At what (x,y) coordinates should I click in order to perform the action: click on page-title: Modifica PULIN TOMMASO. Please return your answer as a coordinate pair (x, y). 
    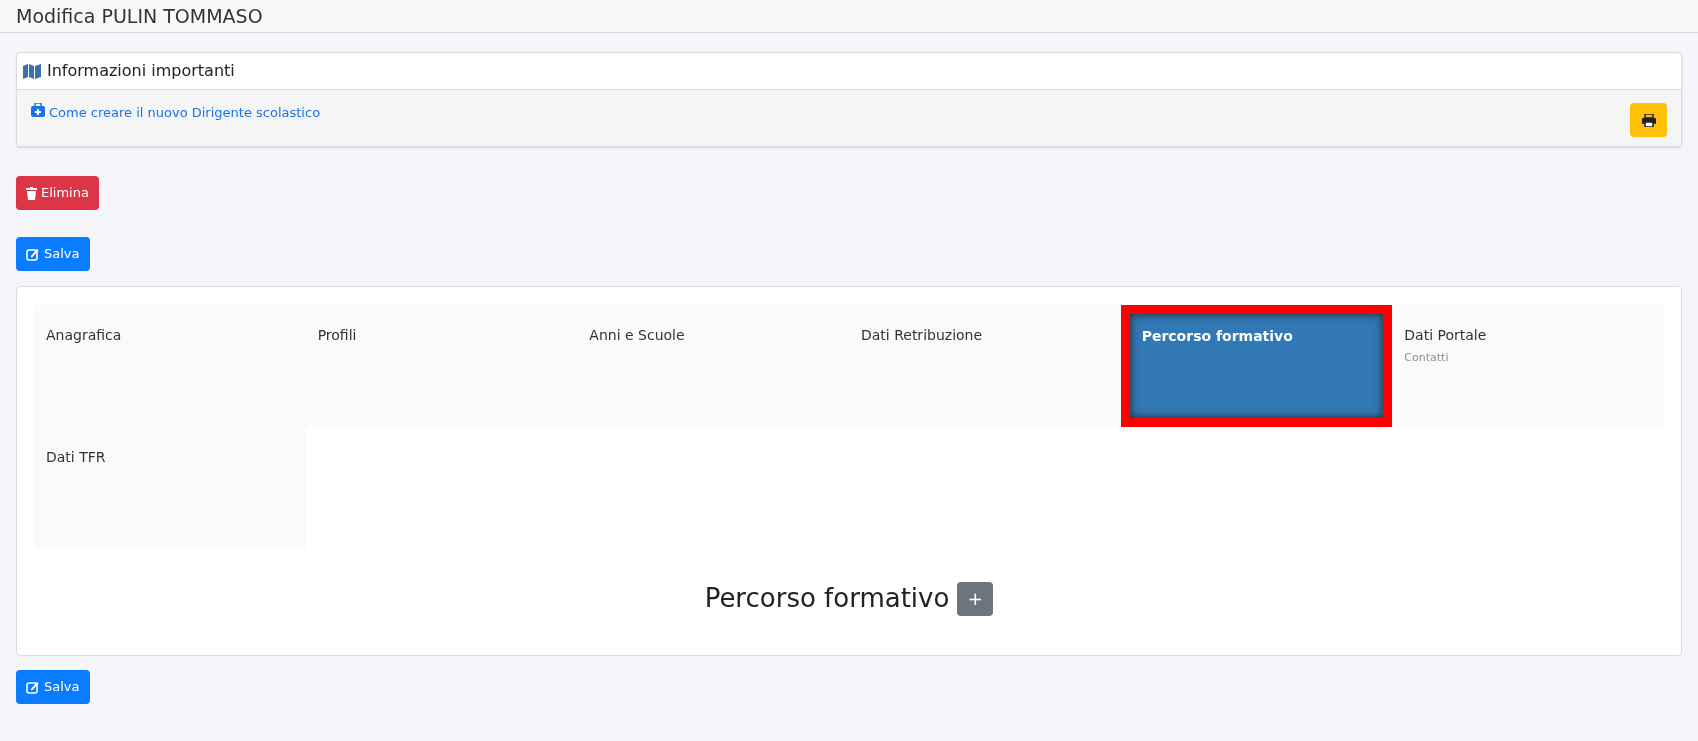
    Looking at the image, I should click on (139, 16).